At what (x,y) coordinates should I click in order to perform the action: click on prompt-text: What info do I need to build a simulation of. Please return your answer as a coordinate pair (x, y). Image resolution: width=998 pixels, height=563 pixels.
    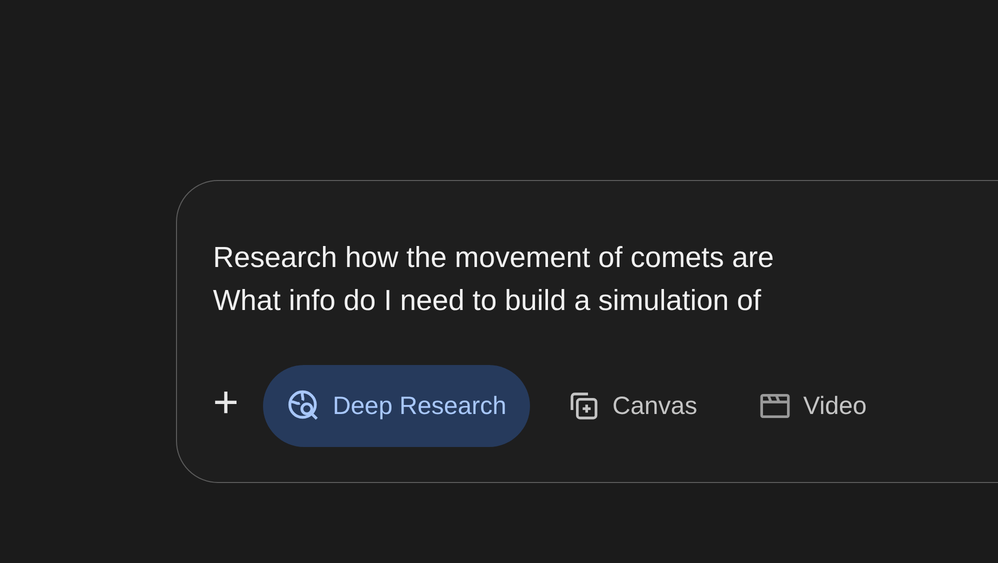
    Looking at the image, I should click on (487, 301).